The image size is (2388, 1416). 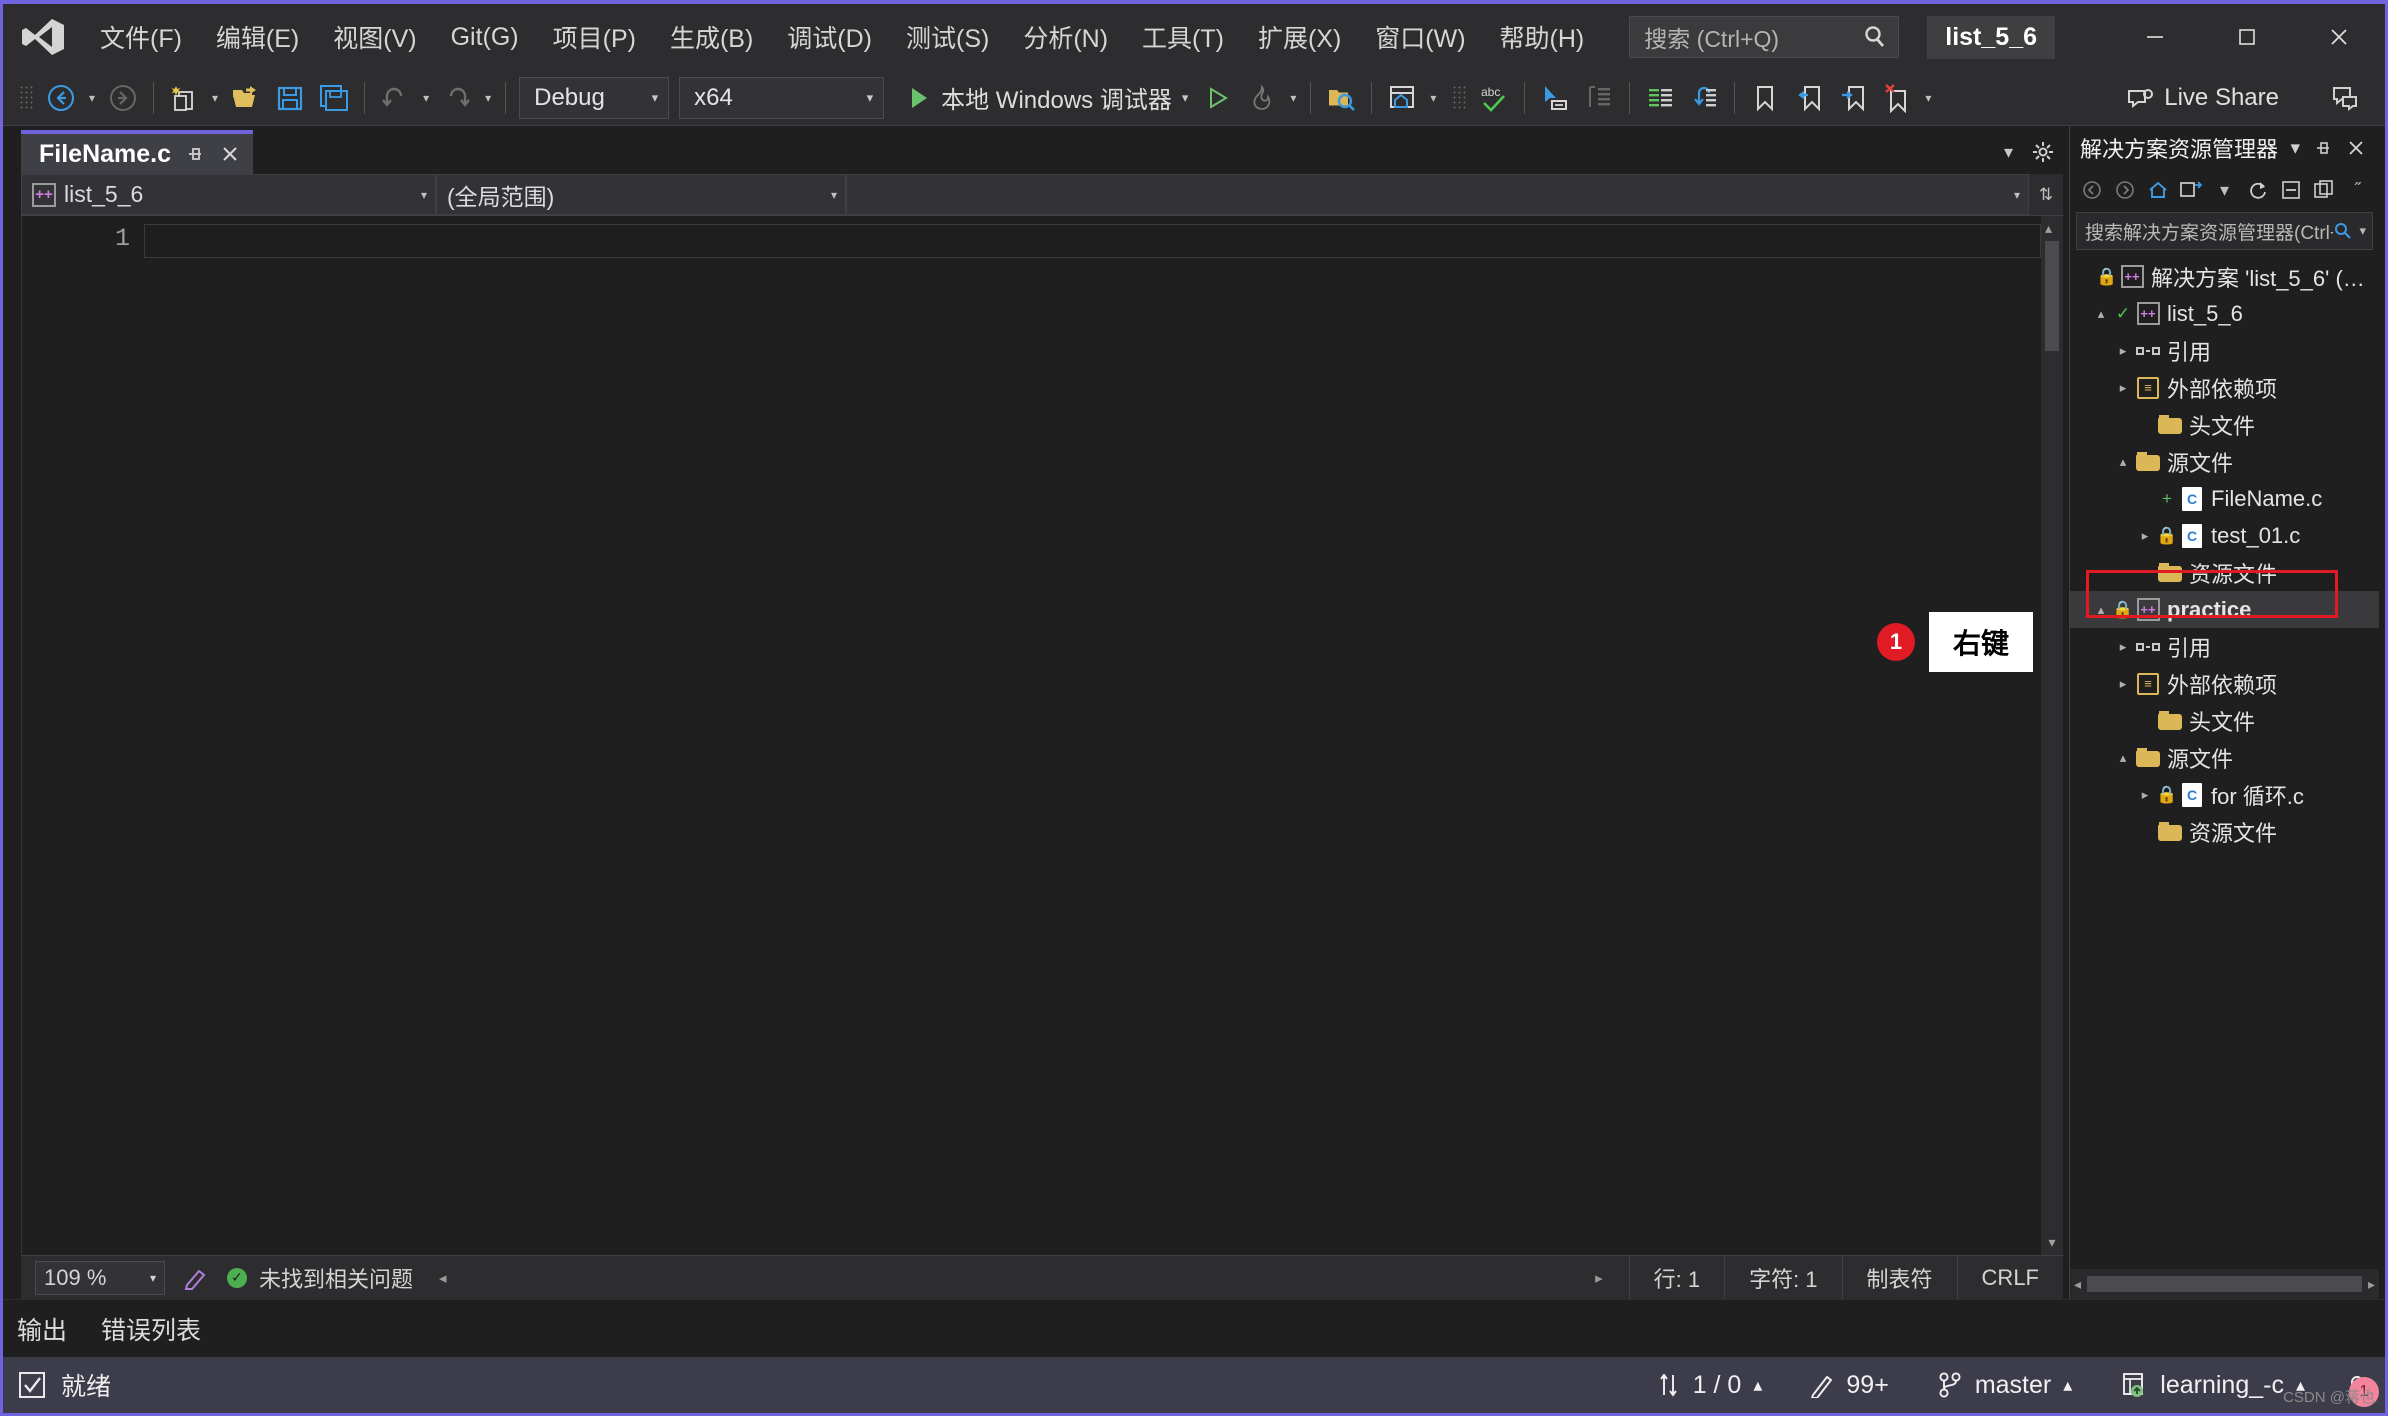 I want to click on pin-icon, so click(x=195, y=154).